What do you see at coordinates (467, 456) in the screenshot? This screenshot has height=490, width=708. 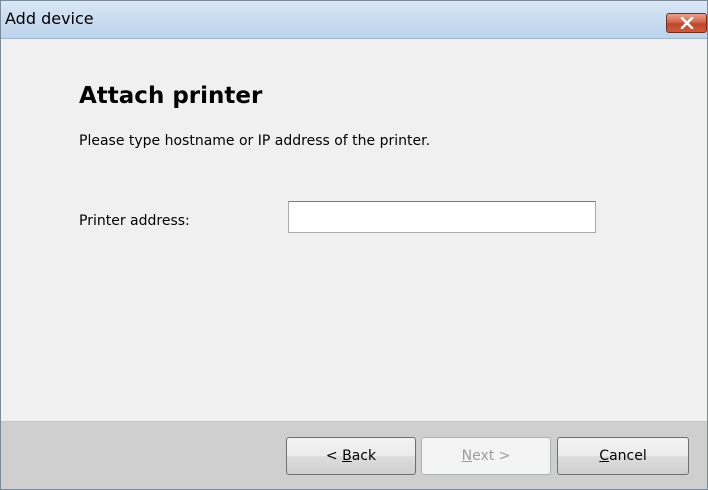 I see `next-button-accel: N` at bounding box center [467, 456].